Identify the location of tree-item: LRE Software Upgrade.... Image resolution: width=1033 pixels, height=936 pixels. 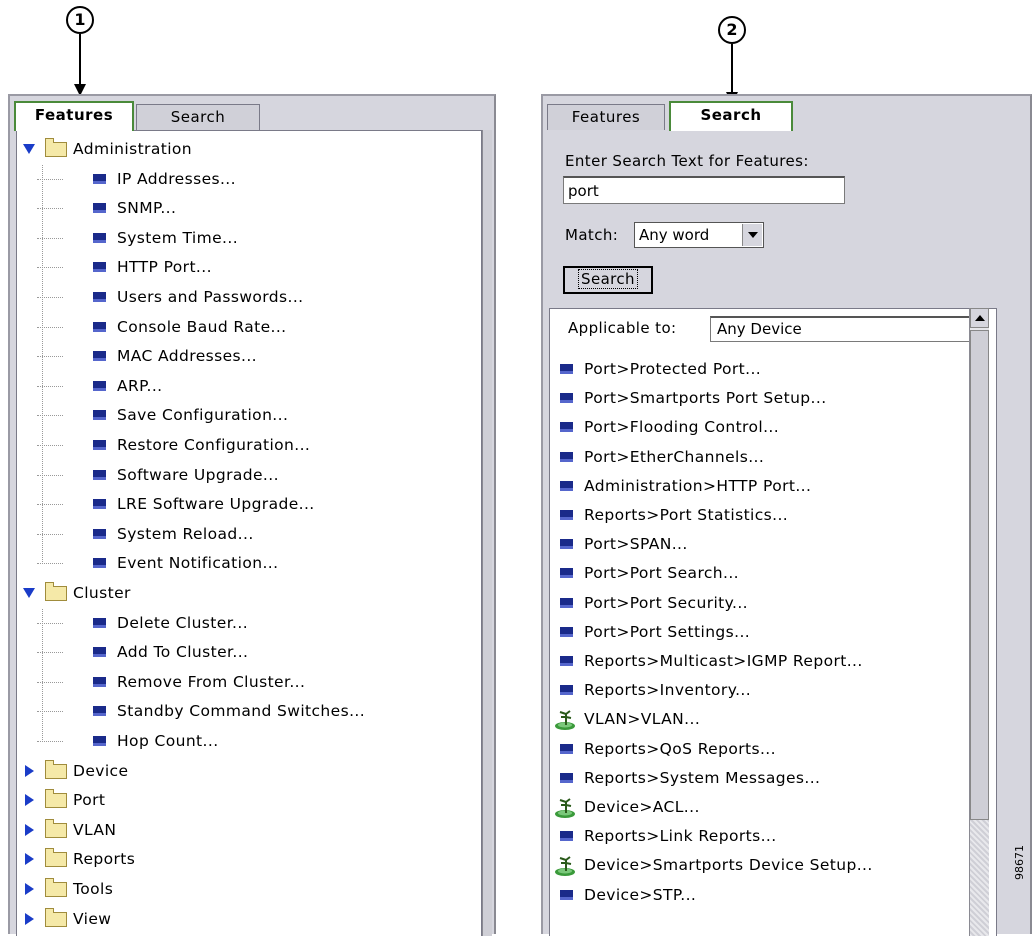
(249, 504).